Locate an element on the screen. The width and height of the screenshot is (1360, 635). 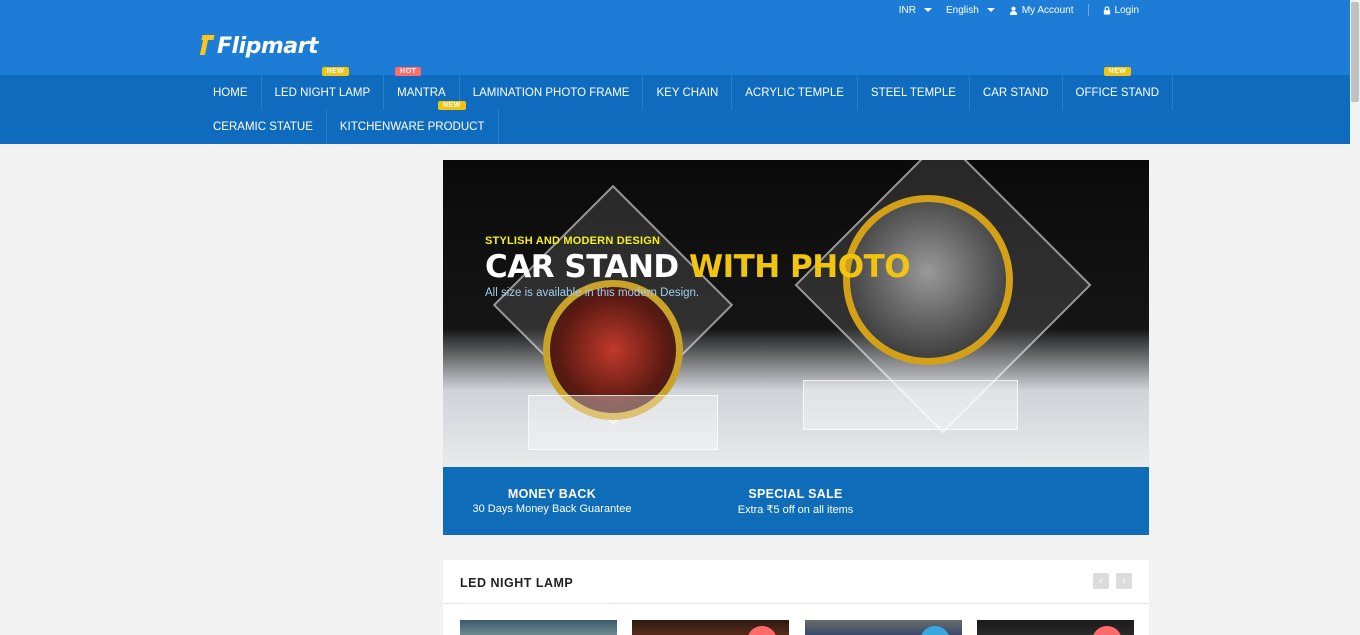
nav-item-label: KEY CHAIN is located at coordinates (687, 92).